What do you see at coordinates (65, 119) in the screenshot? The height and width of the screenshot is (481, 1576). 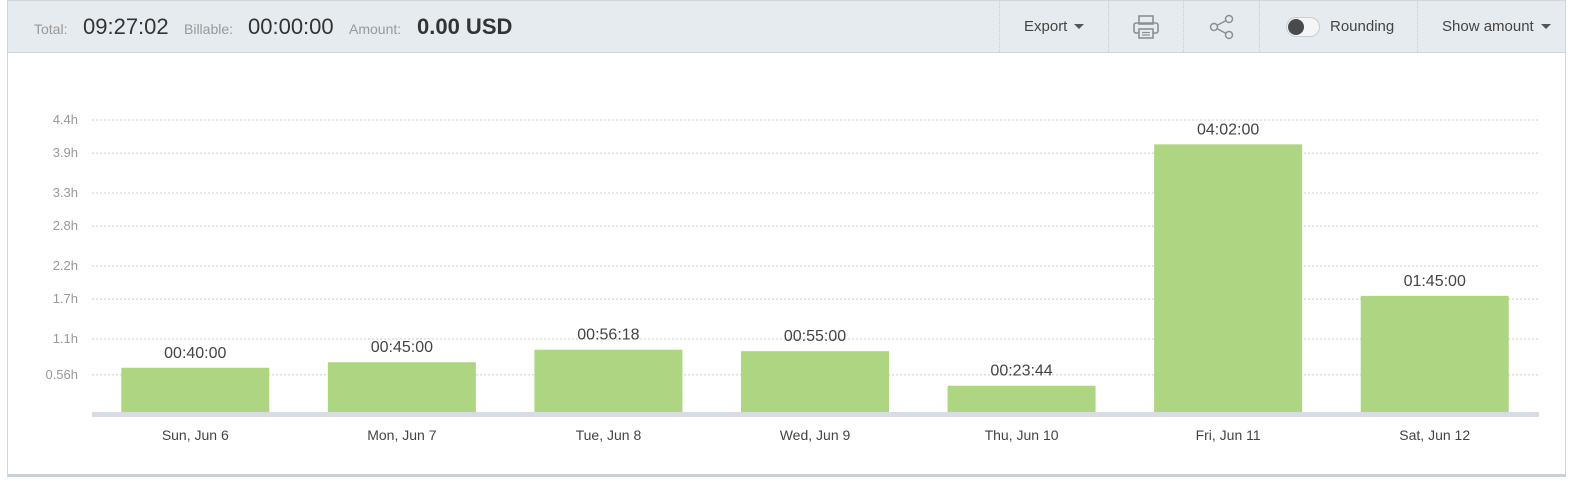 I see `y-tick-label: 4.4h` at bounding box center [65, 119].